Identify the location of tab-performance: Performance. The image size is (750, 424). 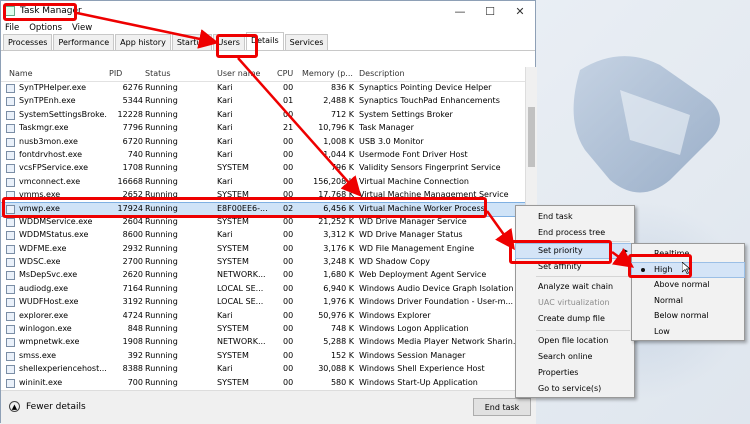
(84, 42).